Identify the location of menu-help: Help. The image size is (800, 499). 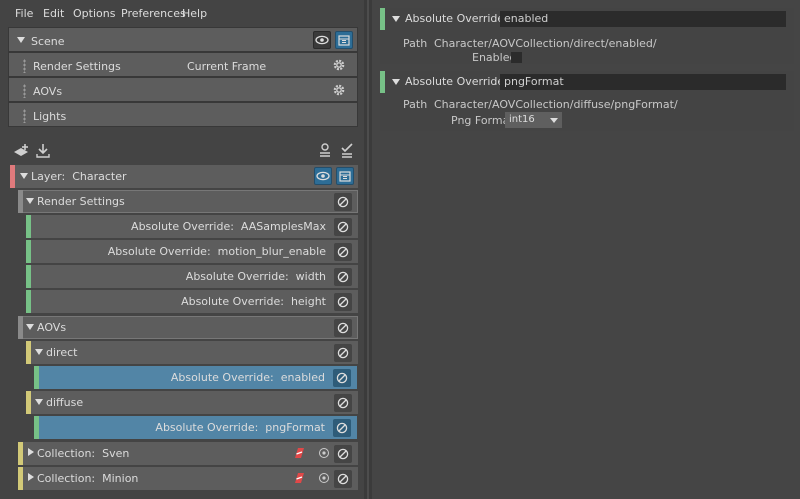
(194, 13).